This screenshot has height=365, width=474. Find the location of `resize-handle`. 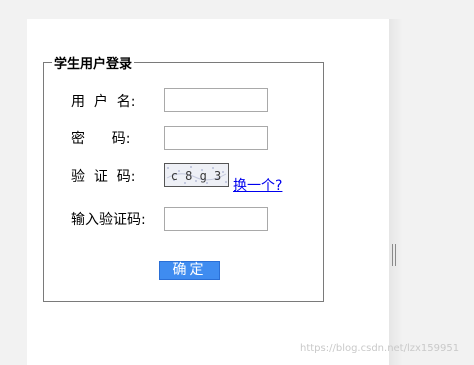

resize-handle is located at coordinates (395, 255).